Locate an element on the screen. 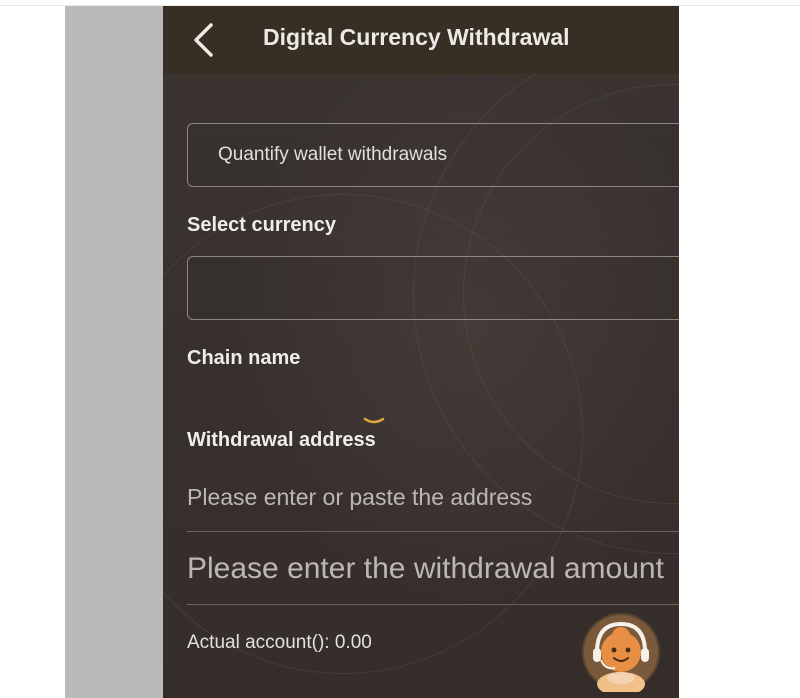 The height and width of the screenshot is (698, 800). currency-select is located at coordinates (433, 288).